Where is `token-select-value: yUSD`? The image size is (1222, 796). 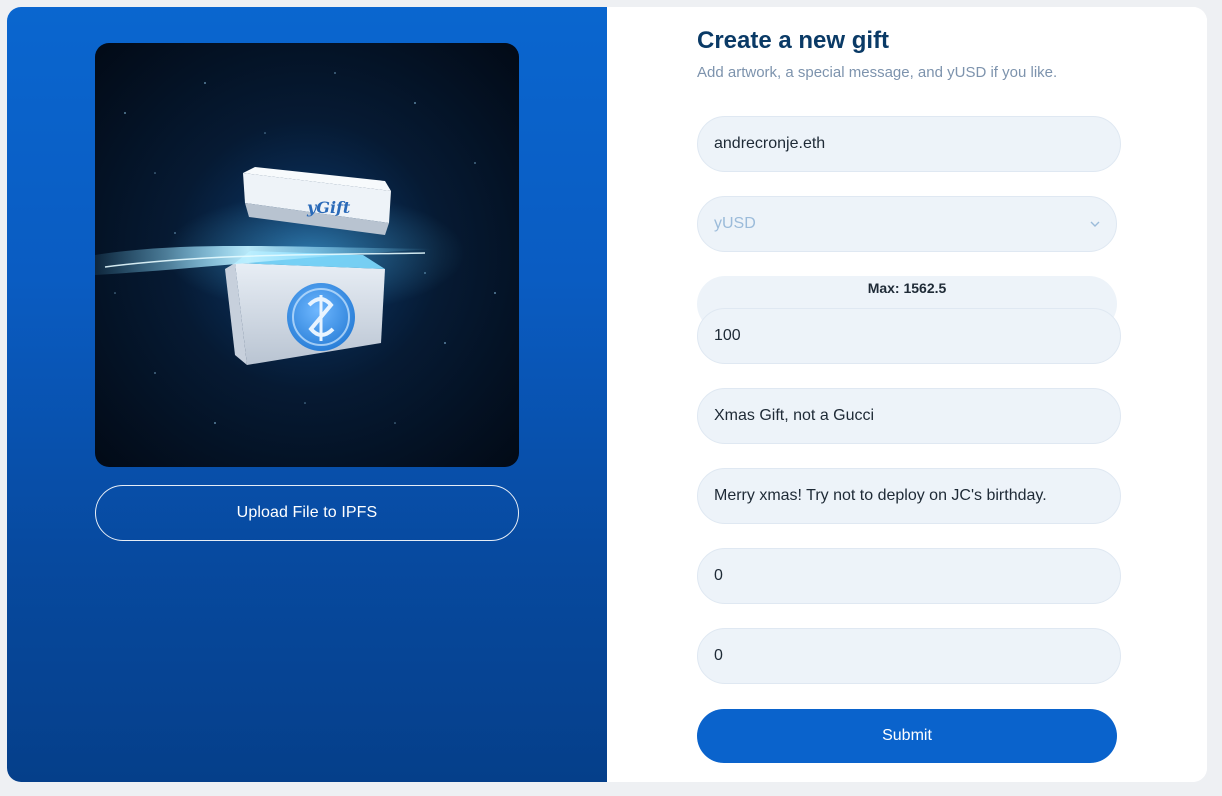
token-select-value: yUSD is located at coordinates (735, 223).